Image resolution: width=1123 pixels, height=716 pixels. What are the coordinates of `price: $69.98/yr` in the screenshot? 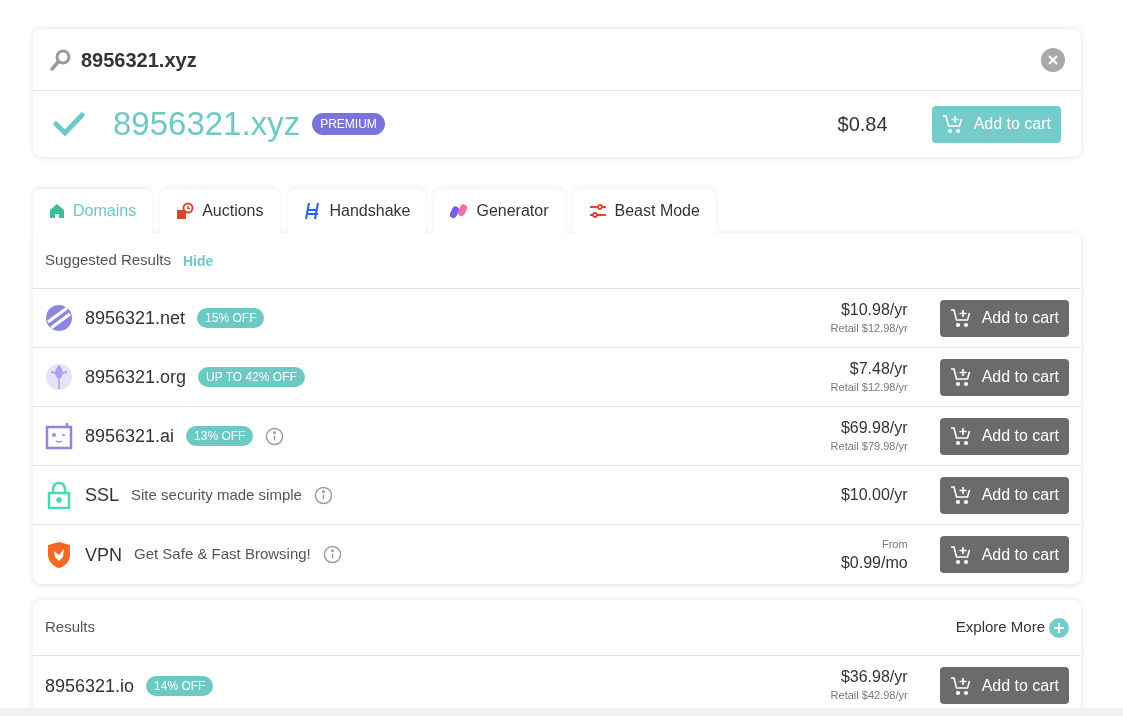 It's located at (874, 427).